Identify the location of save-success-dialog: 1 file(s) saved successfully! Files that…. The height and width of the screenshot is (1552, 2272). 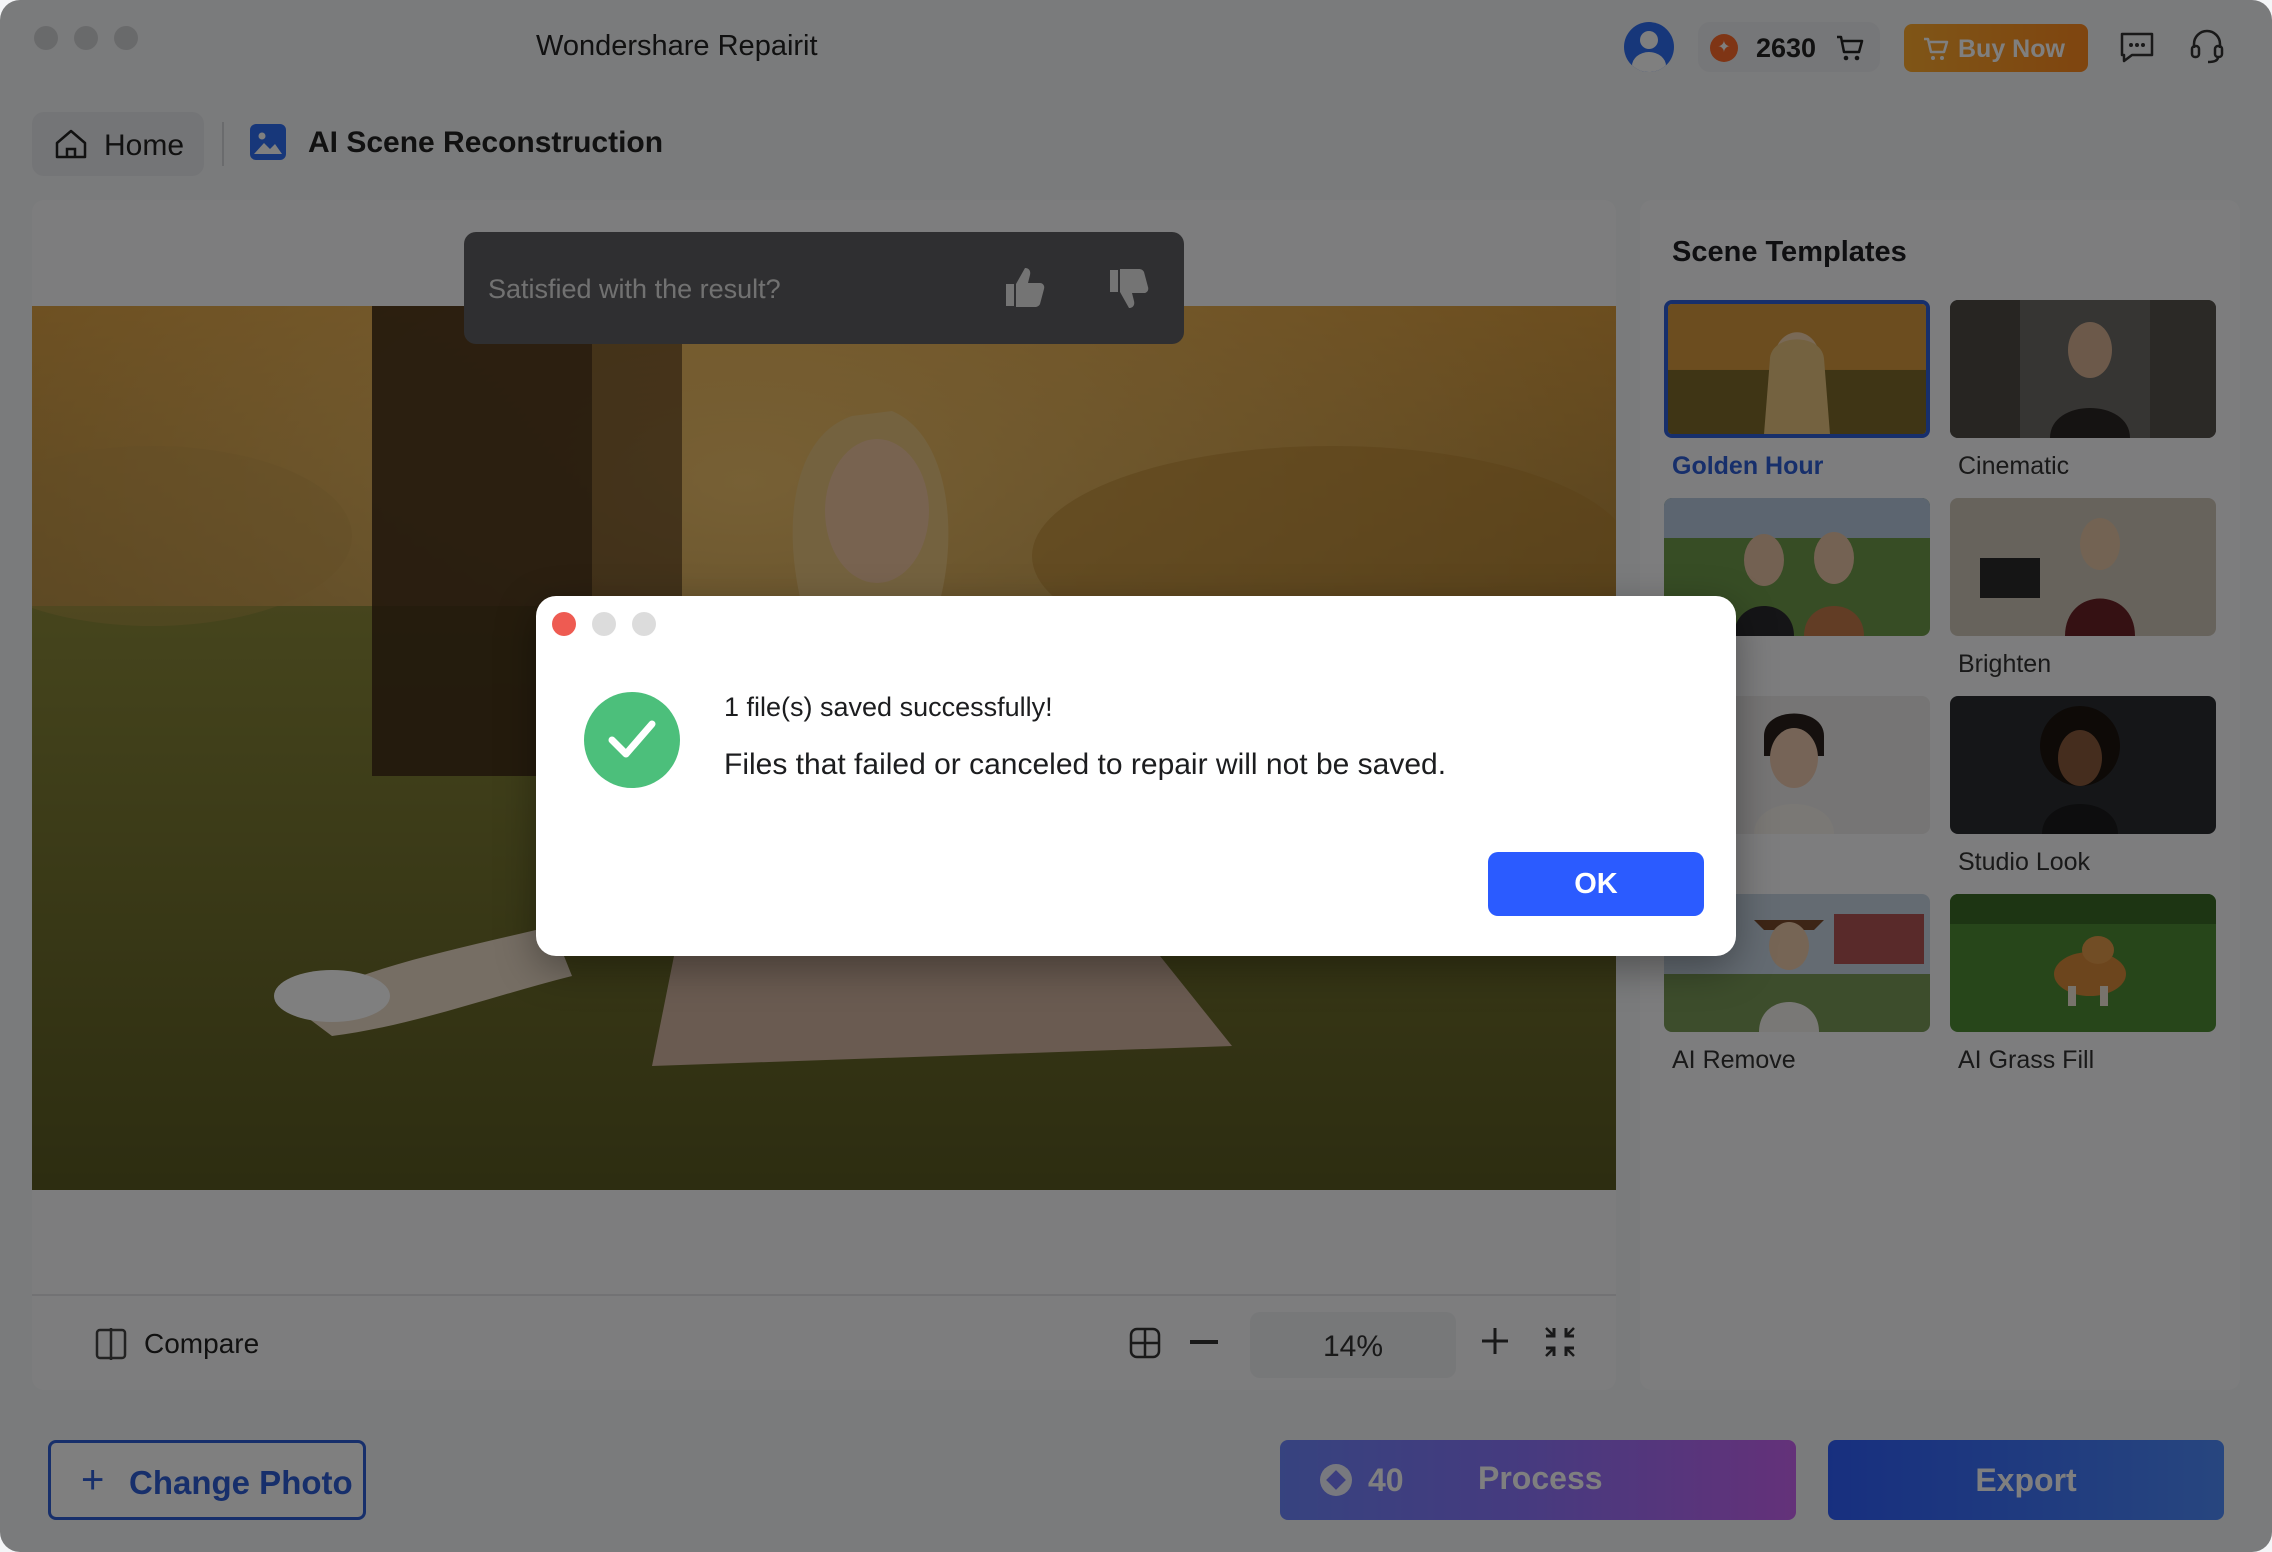
(1136, 776).